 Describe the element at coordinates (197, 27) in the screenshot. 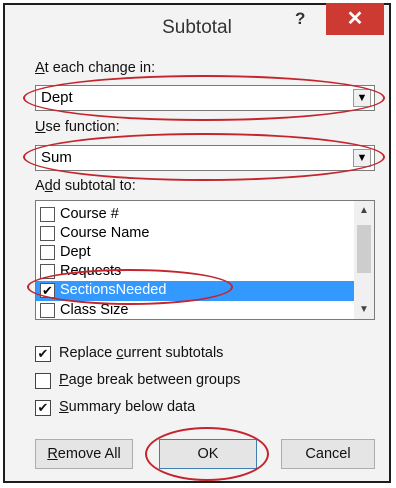

I see `title-bar: Subtotal ? ✕` at that location.